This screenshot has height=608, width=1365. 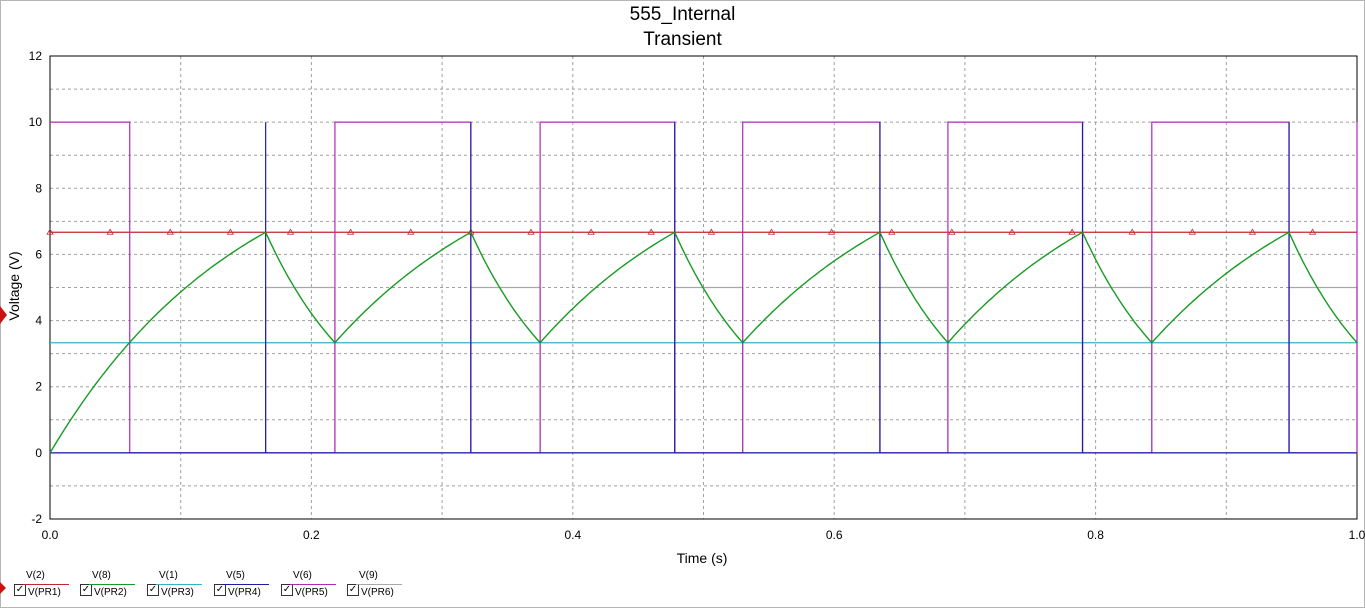 I want to click on legend-cursor-icon, so click(x=3, y=588).